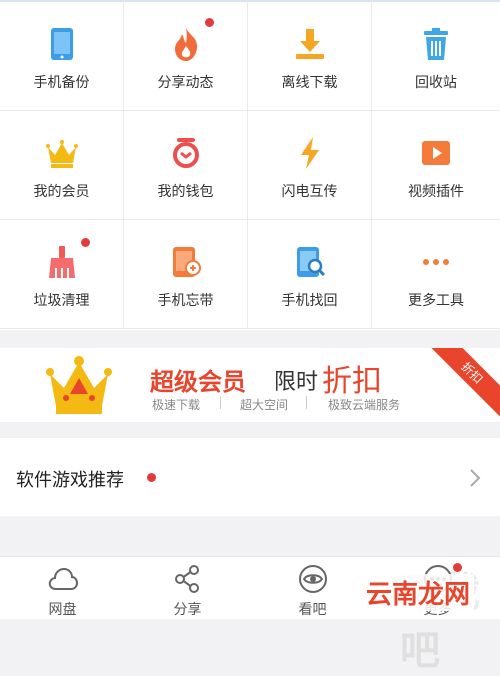 The width and height of the screenshot is (500, 676). Describe the element at coordinates (352, 381) in the screenshot. I see `banner-discount-text: 折扣` at that location.